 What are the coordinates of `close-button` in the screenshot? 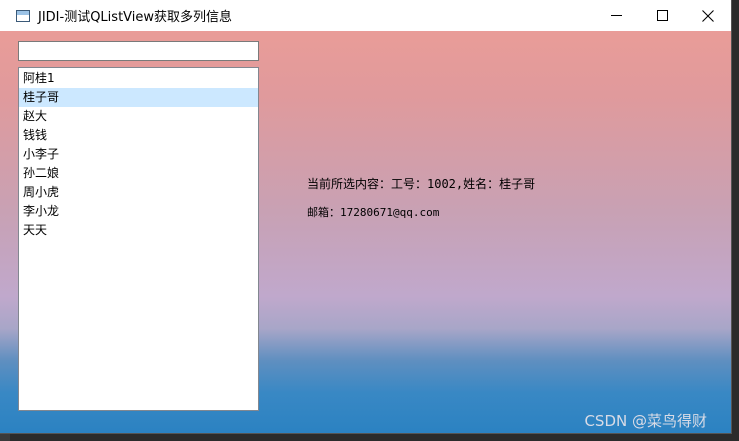 It's located at (708, 15).